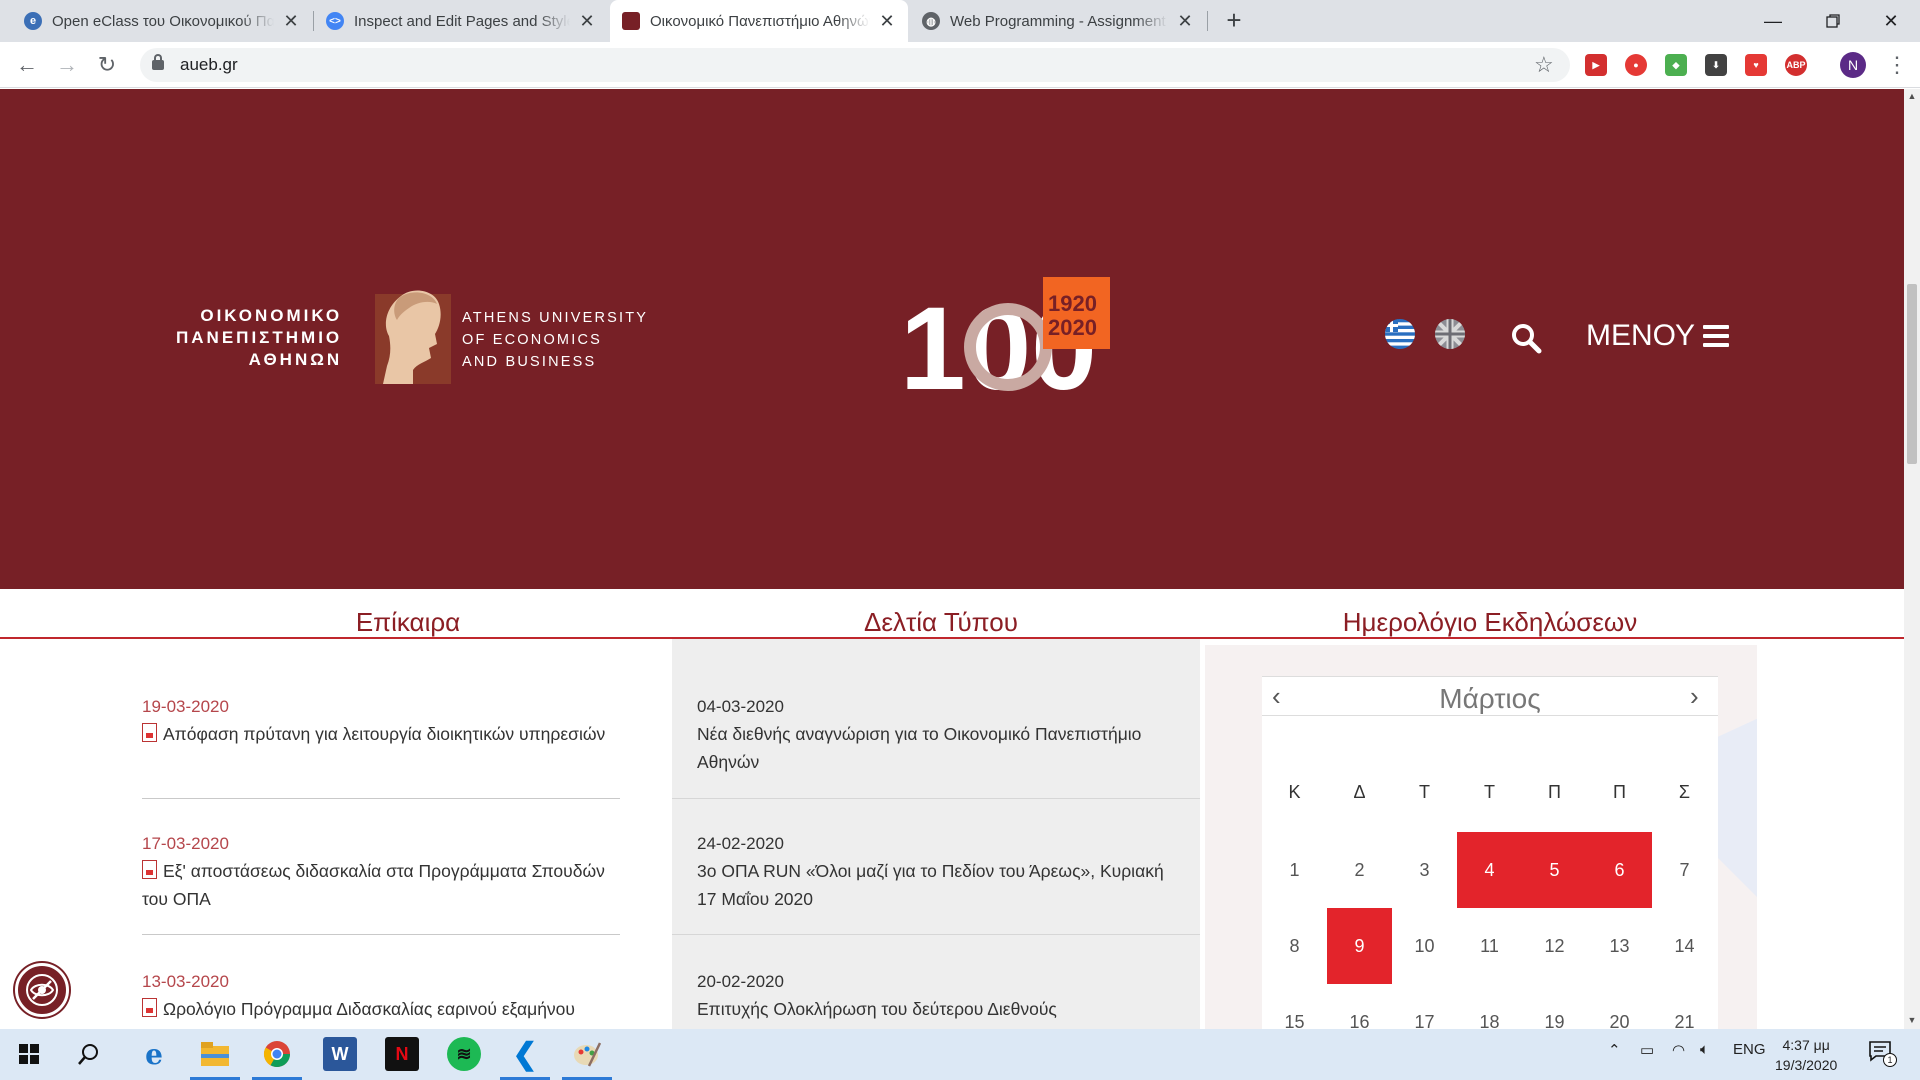  I want to click on calendar-next-button: ›, so click(1694, 696).